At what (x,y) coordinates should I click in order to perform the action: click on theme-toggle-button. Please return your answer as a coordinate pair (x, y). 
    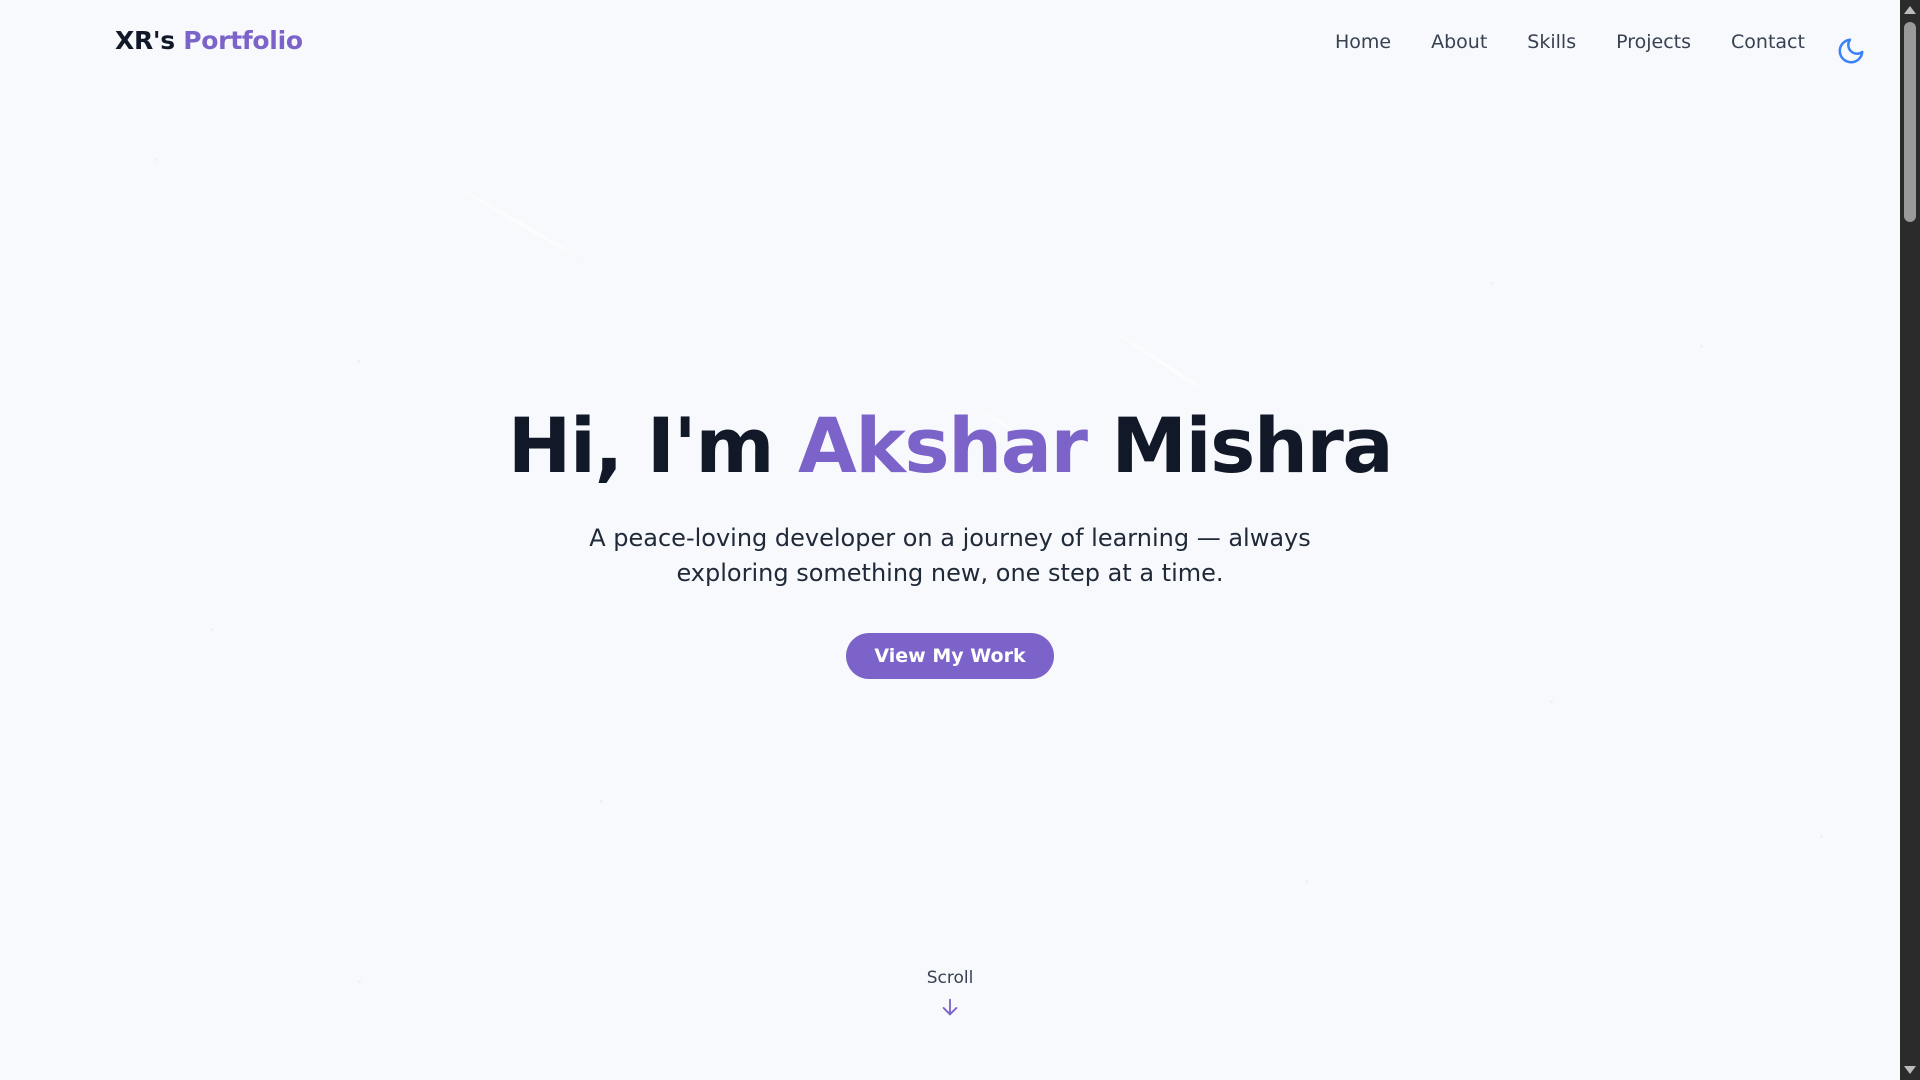
    Looking at the image, I should click on (1851, 51).